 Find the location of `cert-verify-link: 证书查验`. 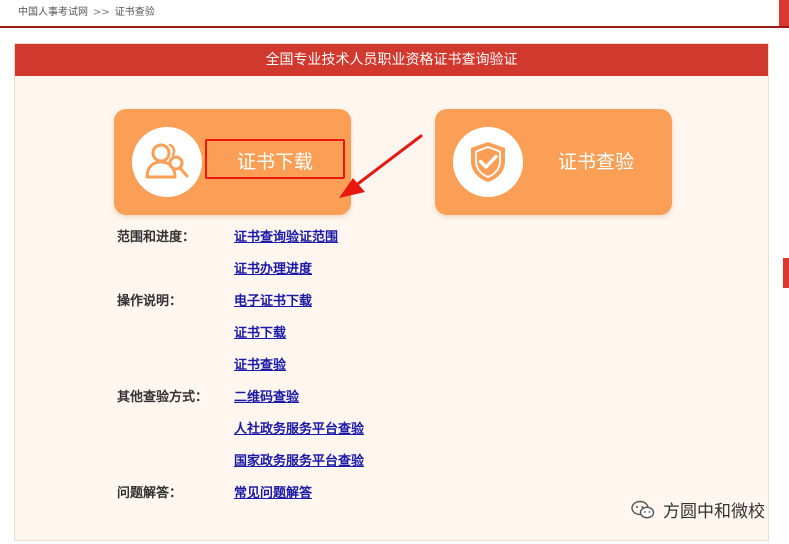

cert-verify-link: 证书查验 is located at coordinates (260, 363).